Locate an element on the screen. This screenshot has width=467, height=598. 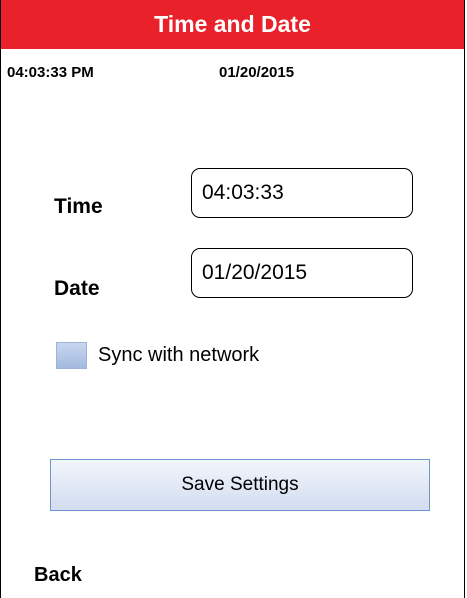
save-settings-label: Save Settings is located at coordinates (240, 484).